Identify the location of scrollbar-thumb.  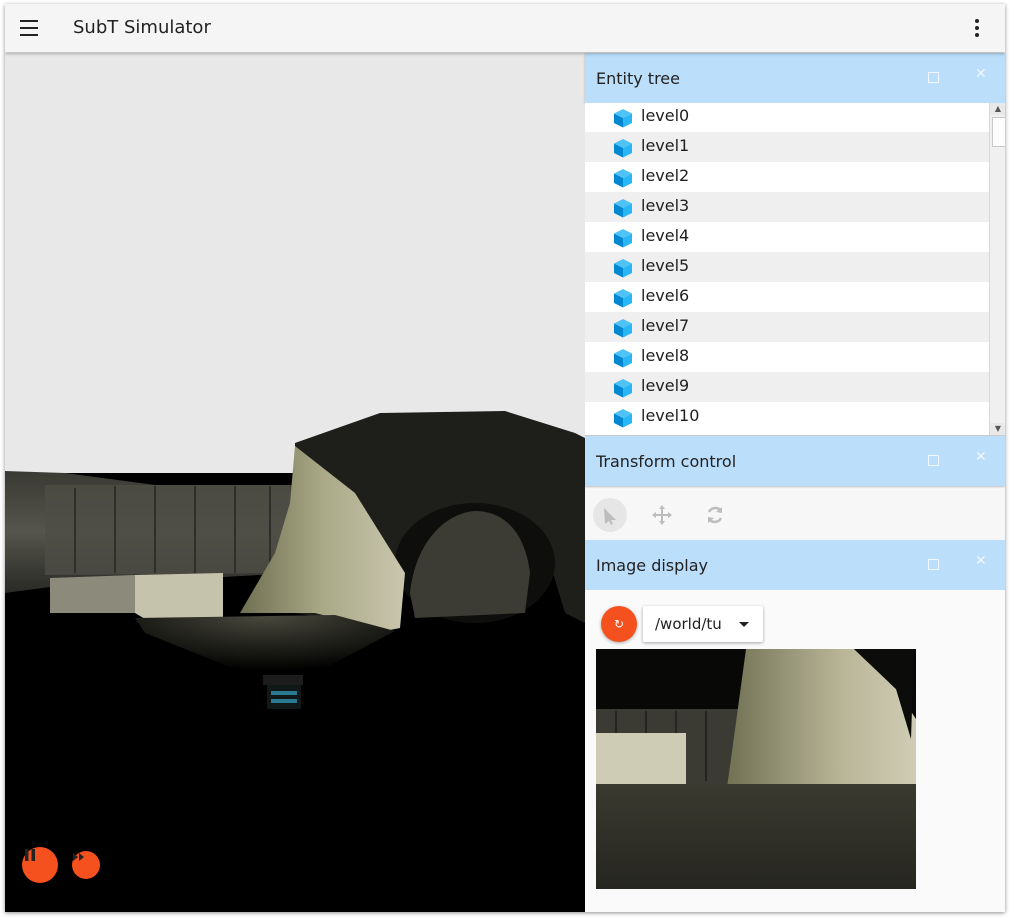
(998, 132).